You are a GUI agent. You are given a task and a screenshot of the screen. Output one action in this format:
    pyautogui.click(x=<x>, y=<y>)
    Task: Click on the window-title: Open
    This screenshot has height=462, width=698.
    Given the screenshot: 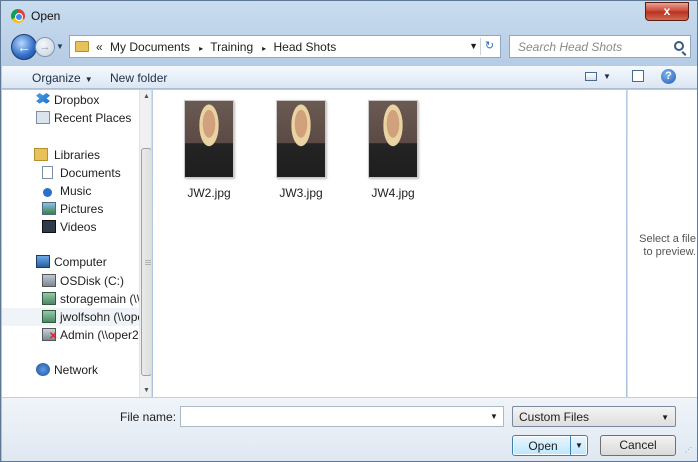 What is the action you would take?
    pyautogui.click(x=46, y=16)
    